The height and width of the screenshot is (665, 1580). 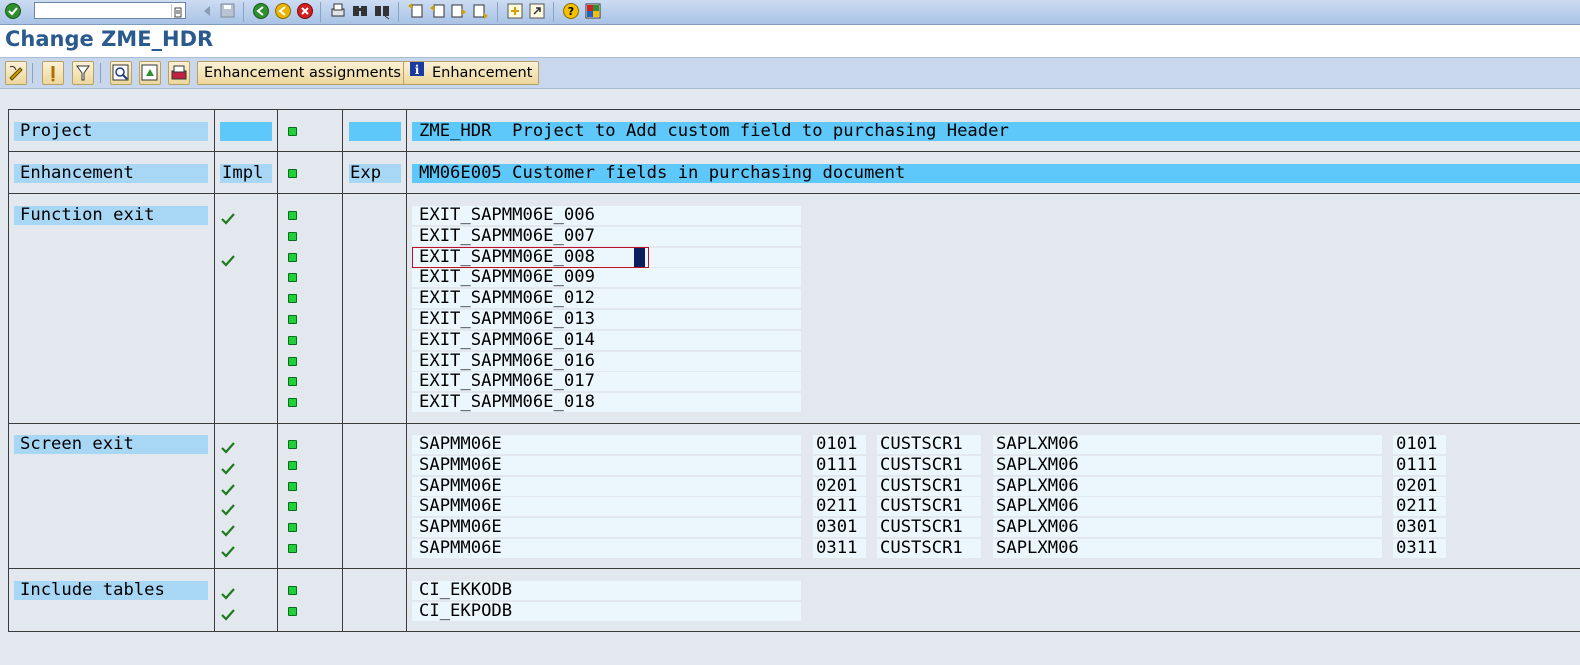 I want to click on display-change-icon, so click(x=16, y=73).